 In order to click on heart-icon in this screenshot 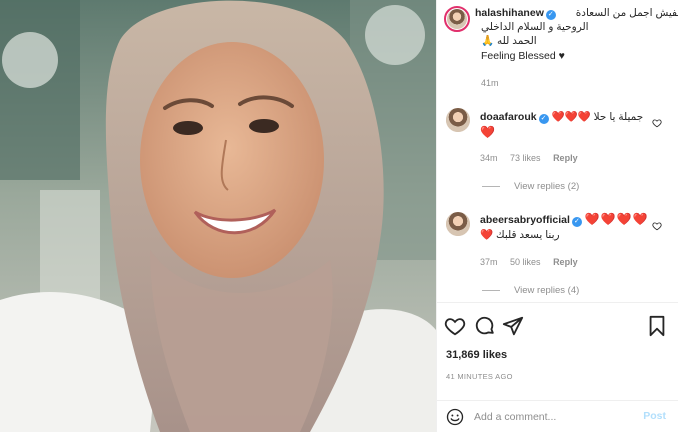, I will do `click(455, 326)`.